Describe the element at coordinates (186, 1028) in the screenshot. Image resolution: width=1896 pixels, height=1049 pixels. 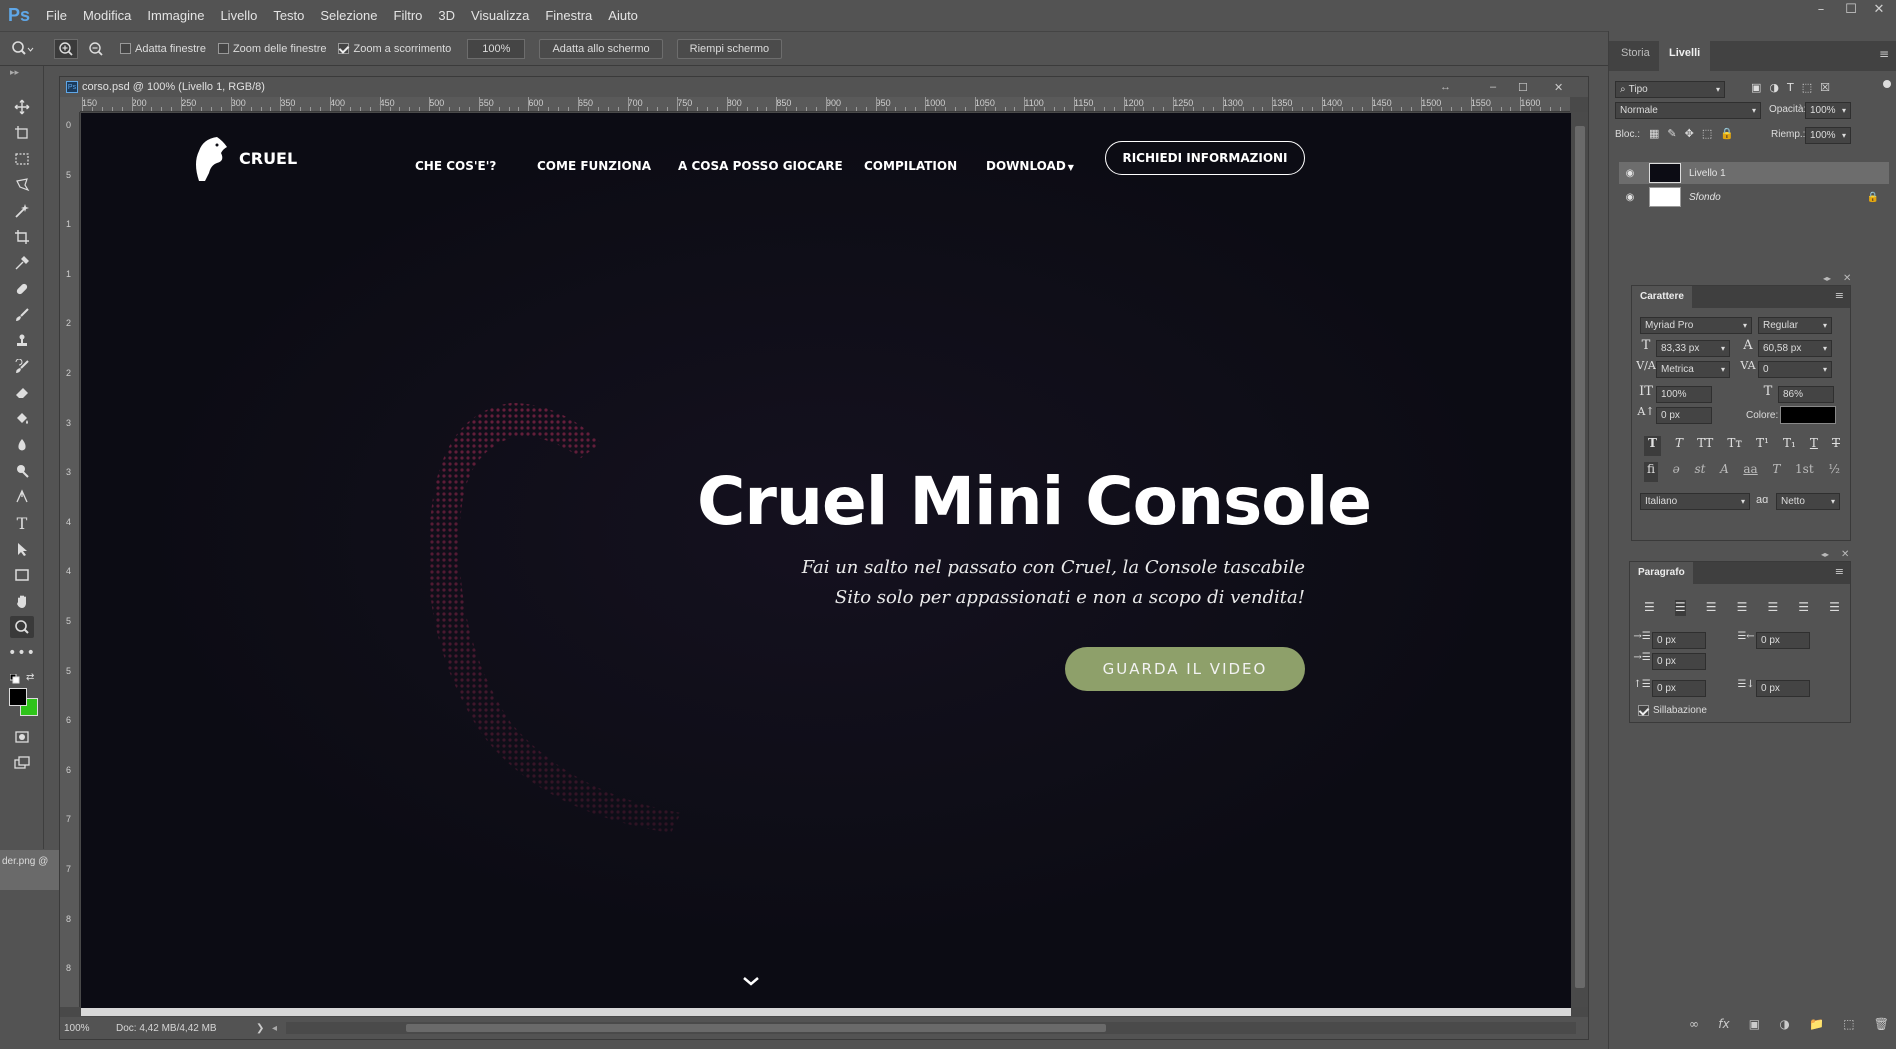
I see `doc-size-status: Doc: 4,42 MB/4,42 MB` at that location.